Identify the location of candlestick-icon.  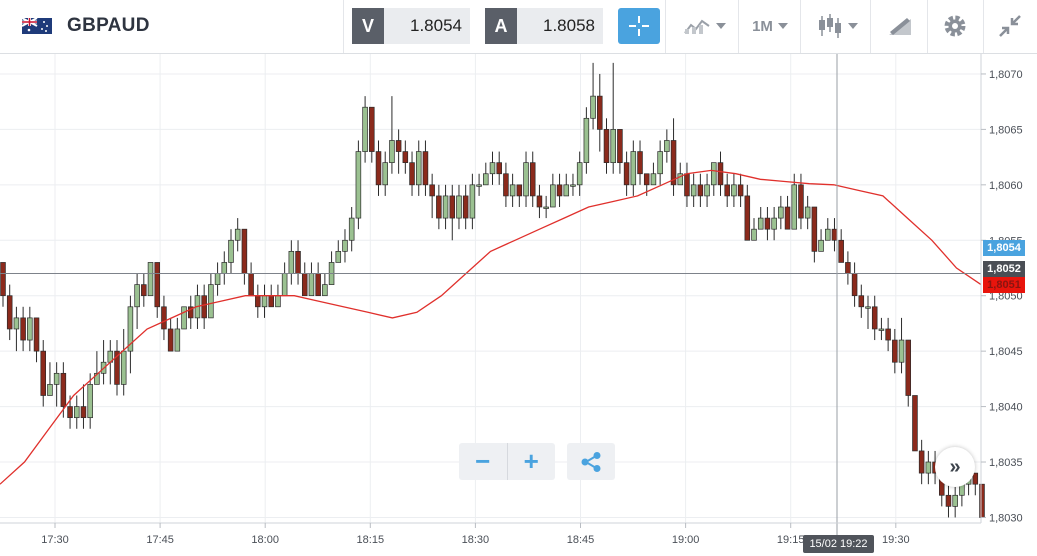
(829, 26).